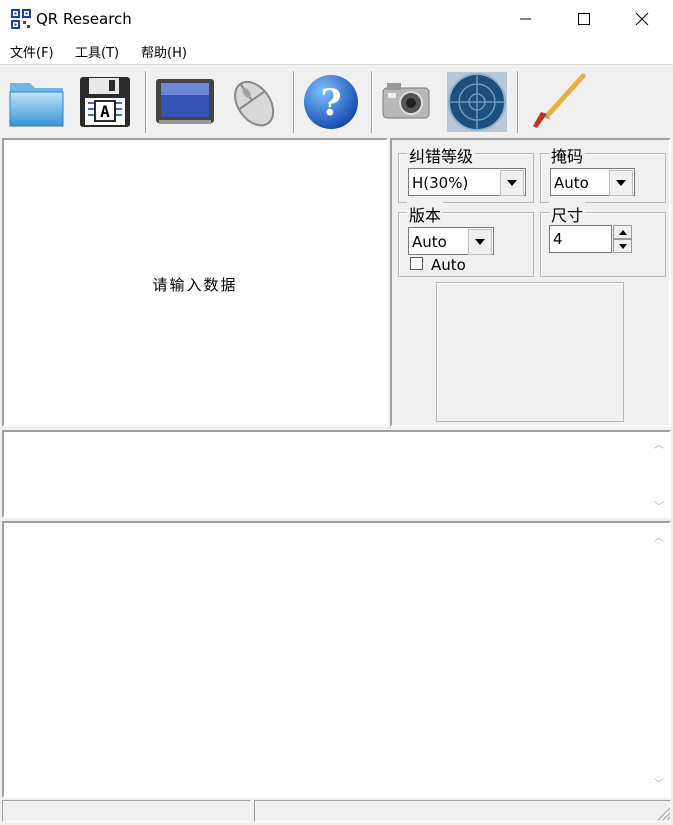 The image size is (673, 825). I want to click on toolbar: A ?, so click(336, 100).